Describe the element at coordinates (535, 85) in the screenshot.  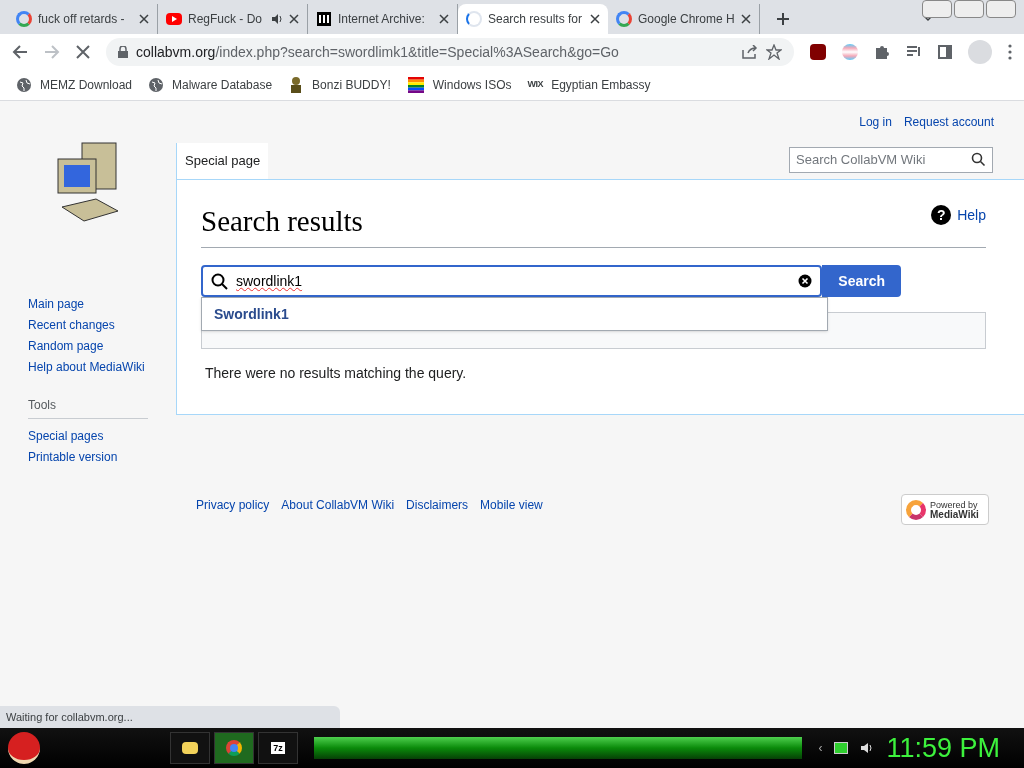
I see `wix-logo-icon: WIX` at that location.